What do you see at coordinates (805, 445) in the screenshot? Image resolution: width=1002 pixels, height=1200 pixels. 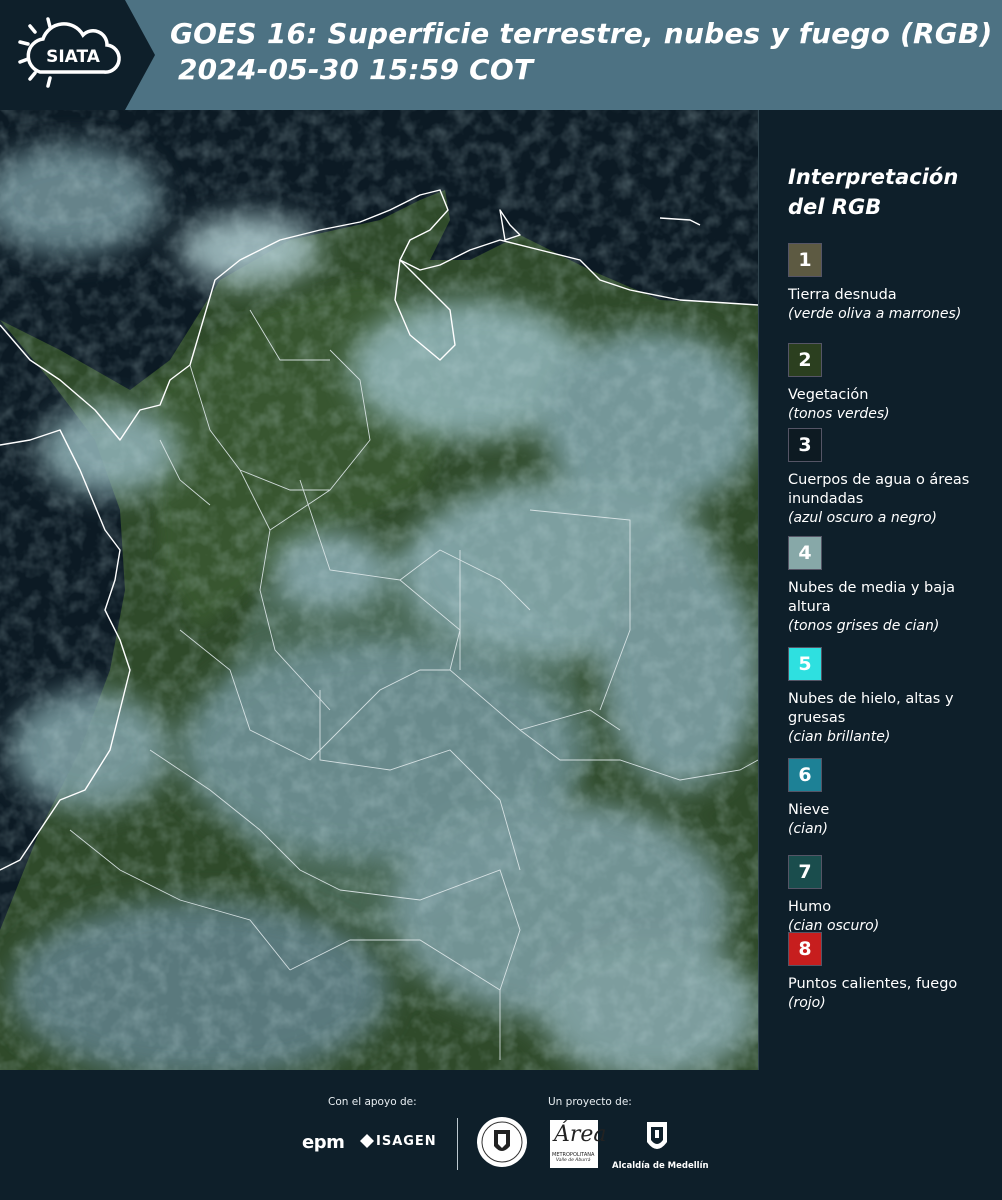 I see `legend-swatch: 3` at bounding box center [805, 445].